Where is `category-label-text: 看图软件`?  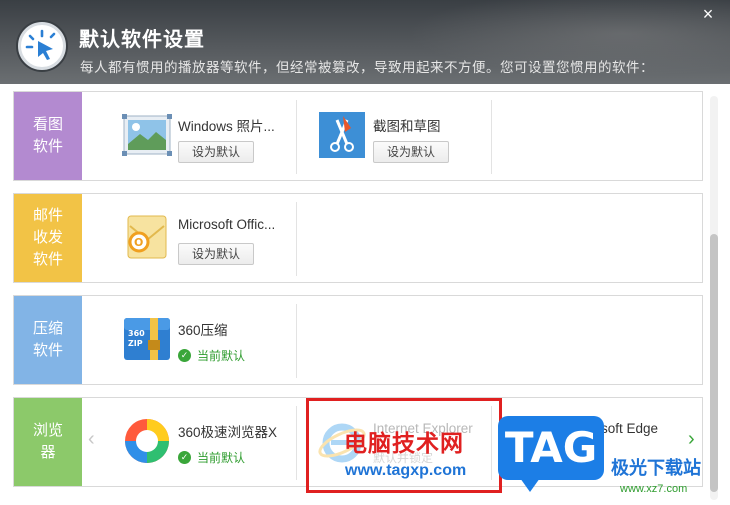 category-label-text: 看图软件 is located at coordinates (47, 135).